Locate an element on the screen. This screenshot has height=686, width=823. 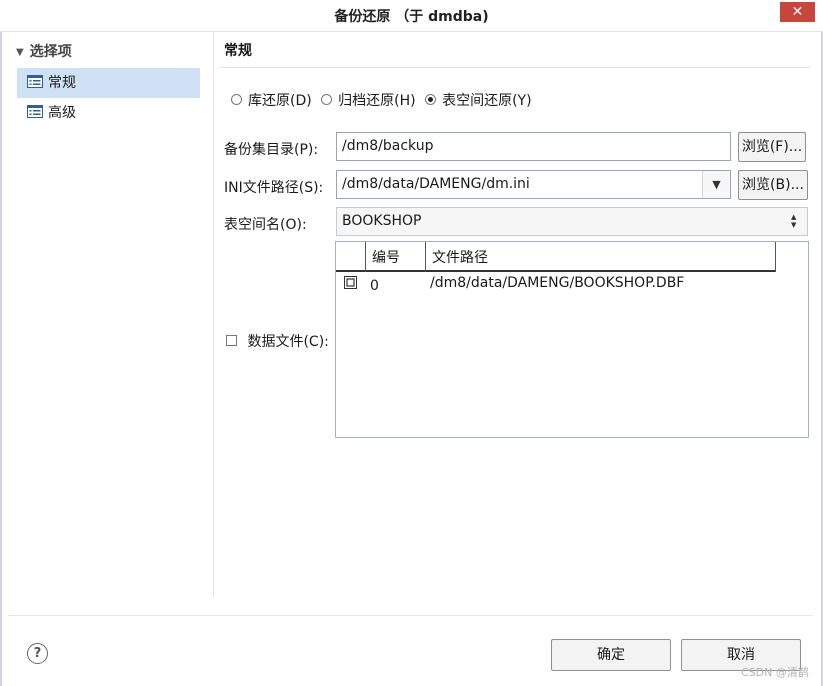
footer-divider is located at coordinates (410, 615).